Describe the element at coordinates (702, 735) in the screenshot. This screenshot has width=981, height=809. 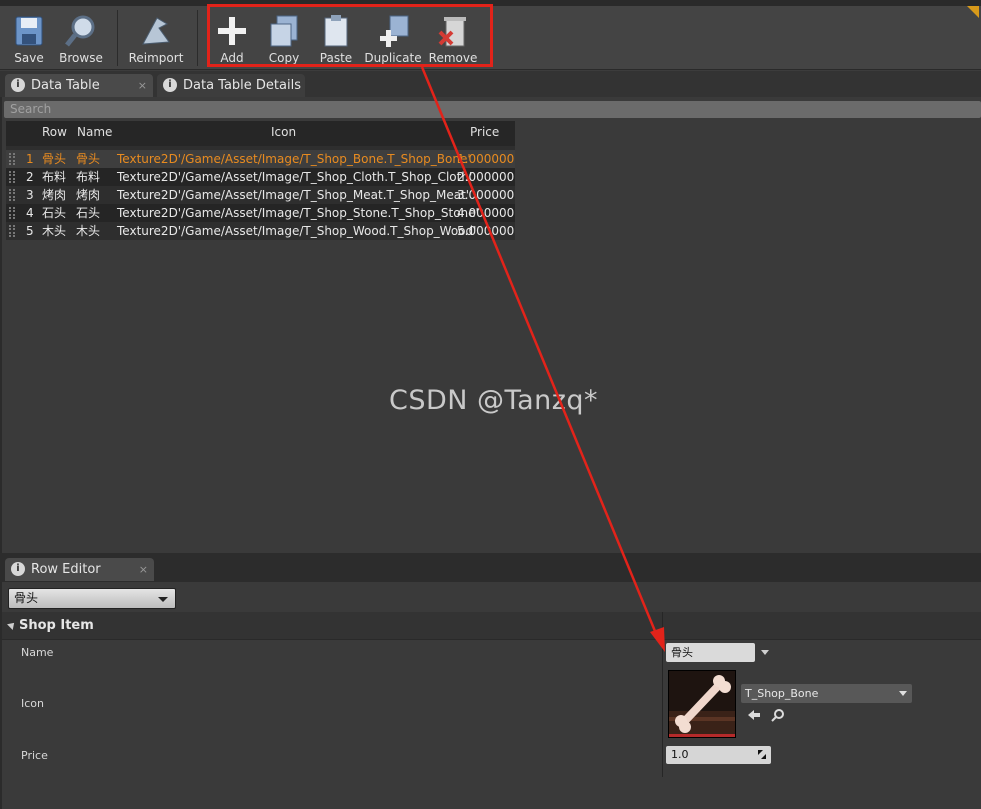
I see `texture-type-bar` at that location.